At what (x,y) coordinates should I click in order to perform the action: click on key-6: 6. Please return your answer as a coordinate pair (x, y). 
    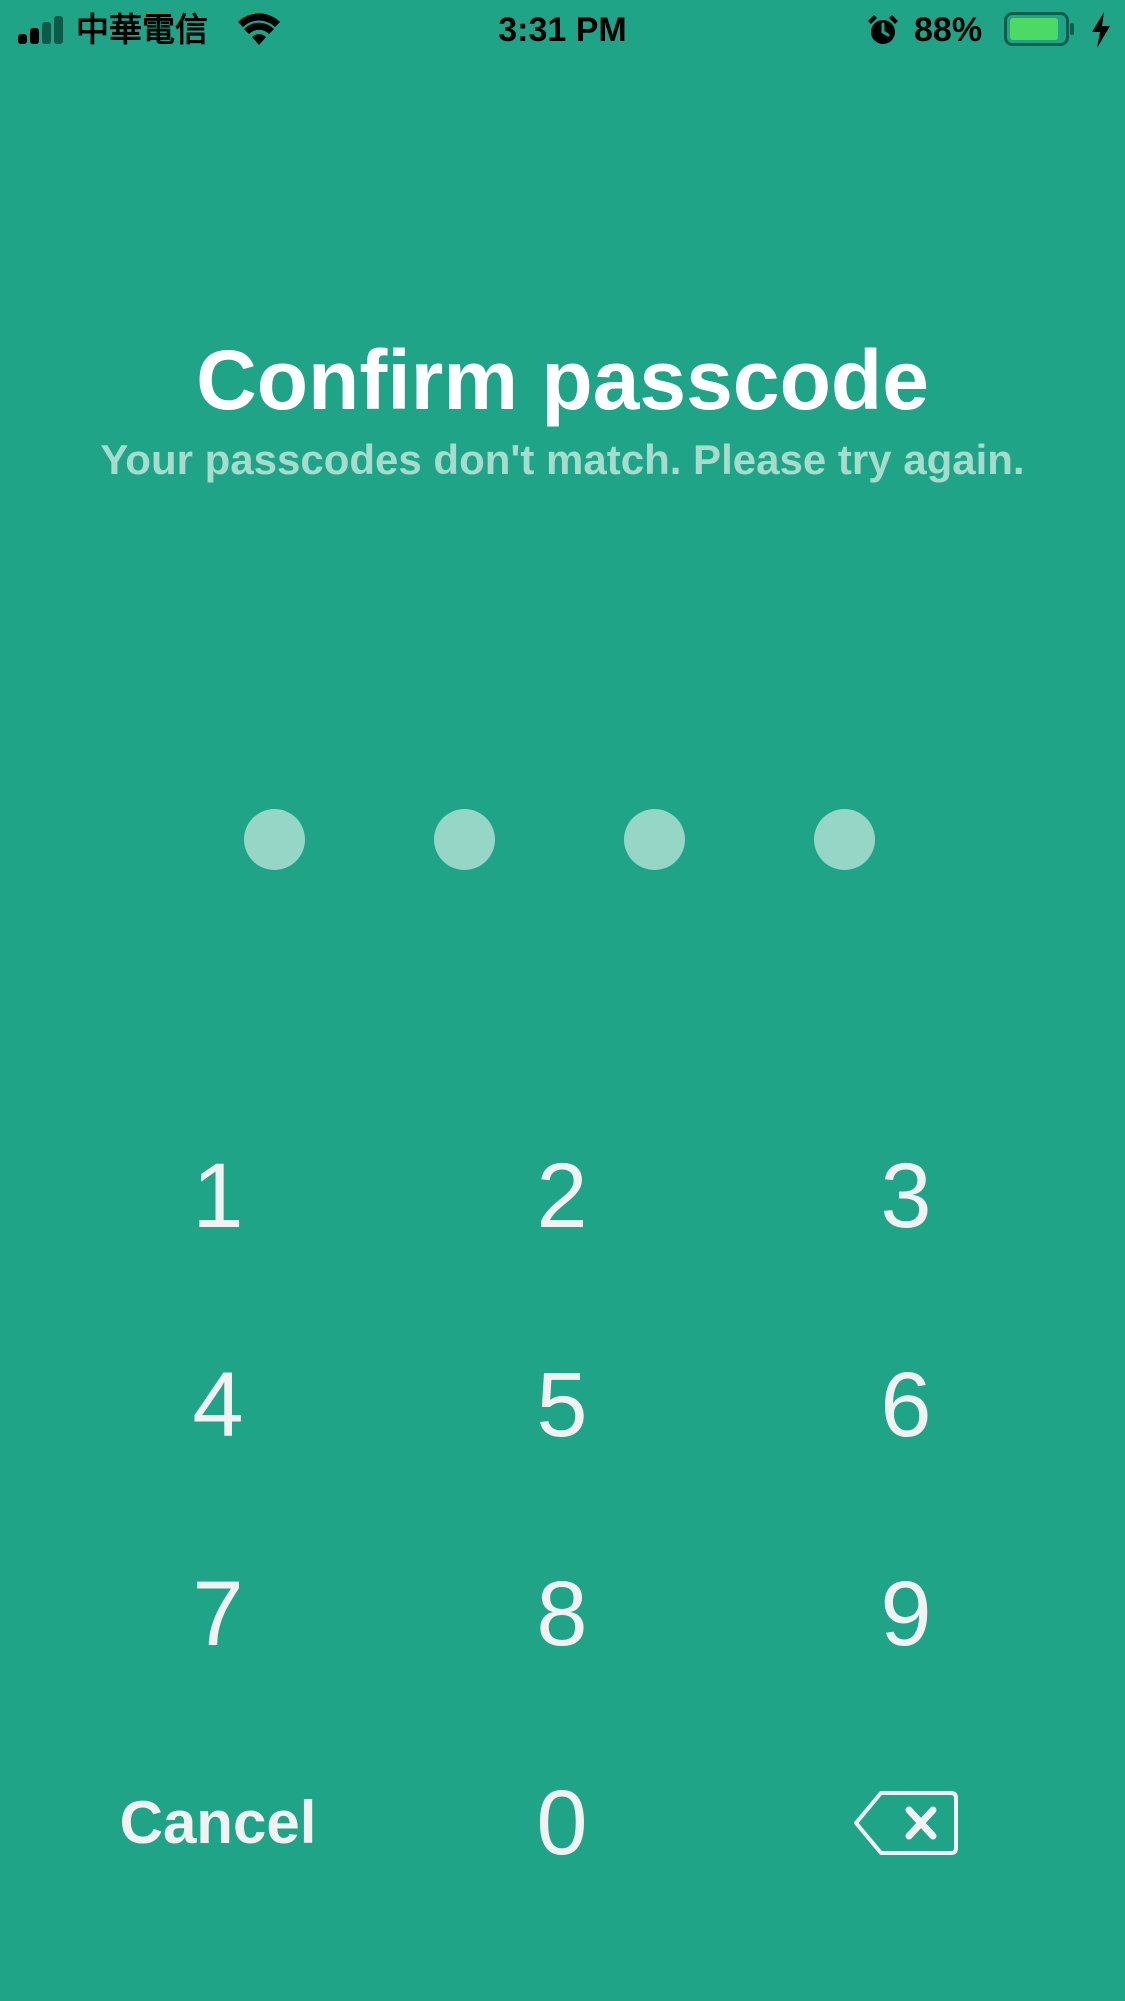
    Looking at the image, I should click on (906, 1405).